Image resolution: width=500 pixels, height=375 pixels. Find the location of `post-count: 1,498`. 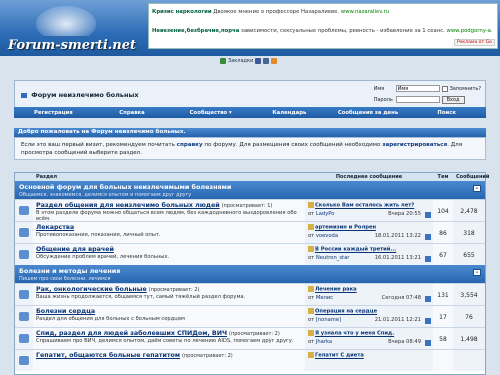

post-count: 1,498 is located at coordinates (469, 338).